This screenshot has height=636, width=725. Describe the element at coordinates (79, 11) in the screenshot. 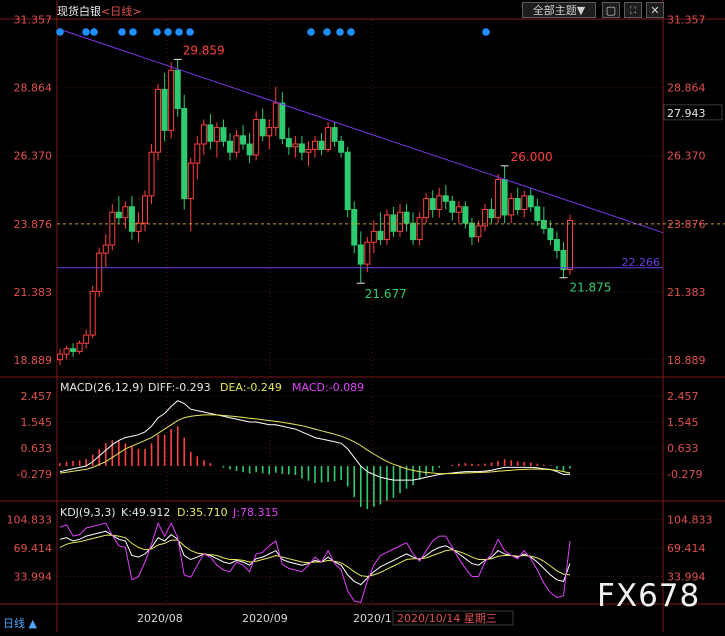

I see `instrument-name: 现货白银` at that location.